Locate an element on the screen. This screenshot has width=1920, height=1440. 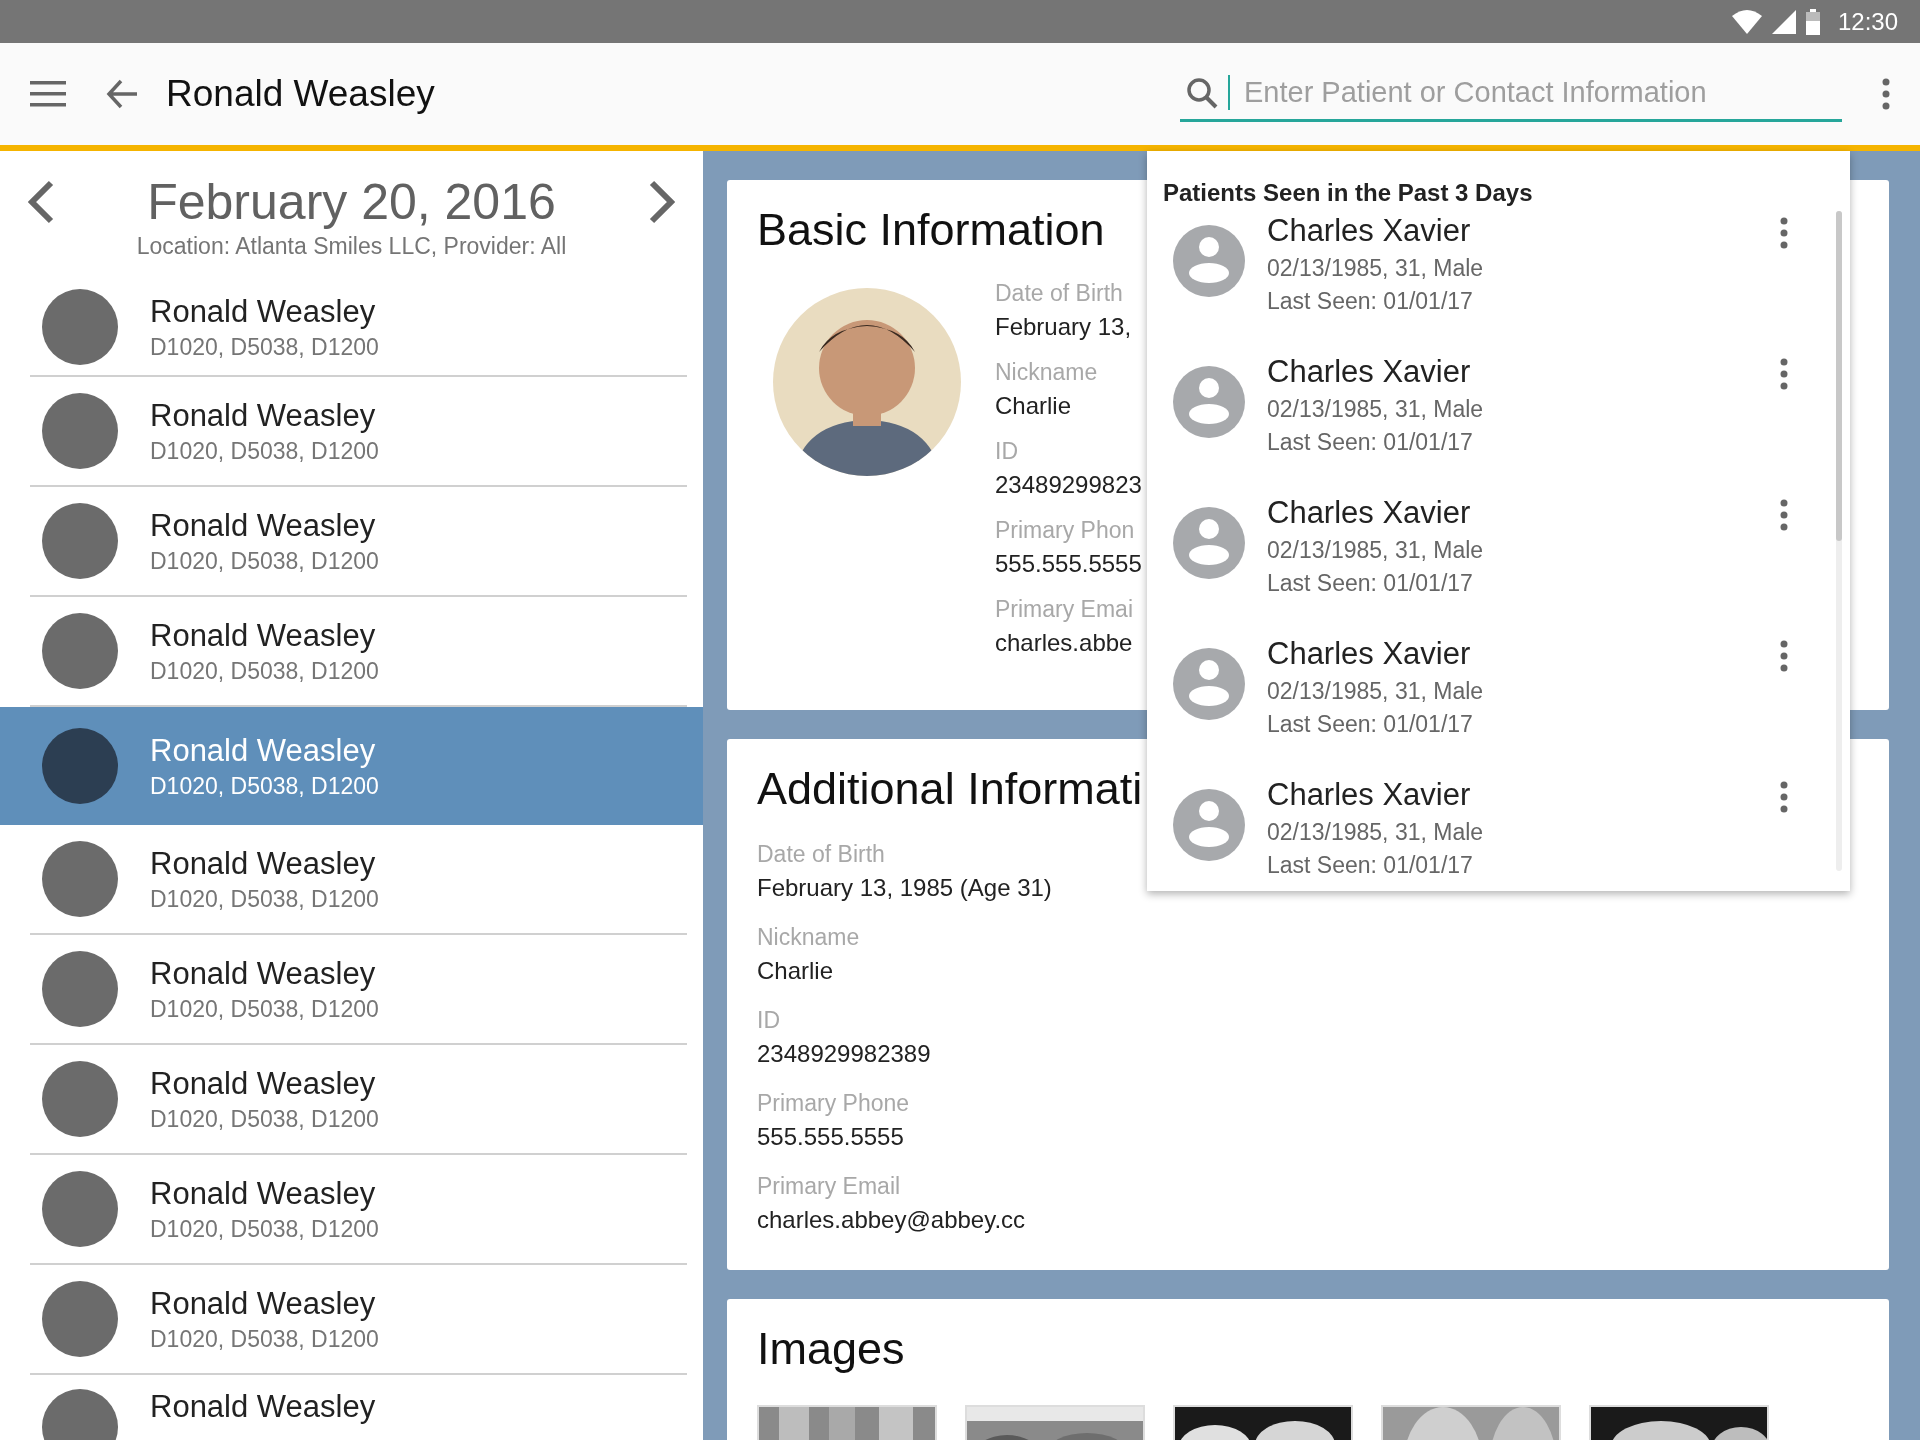
schedule-date: February 20, 2016 is located at coordinates (351, 202).